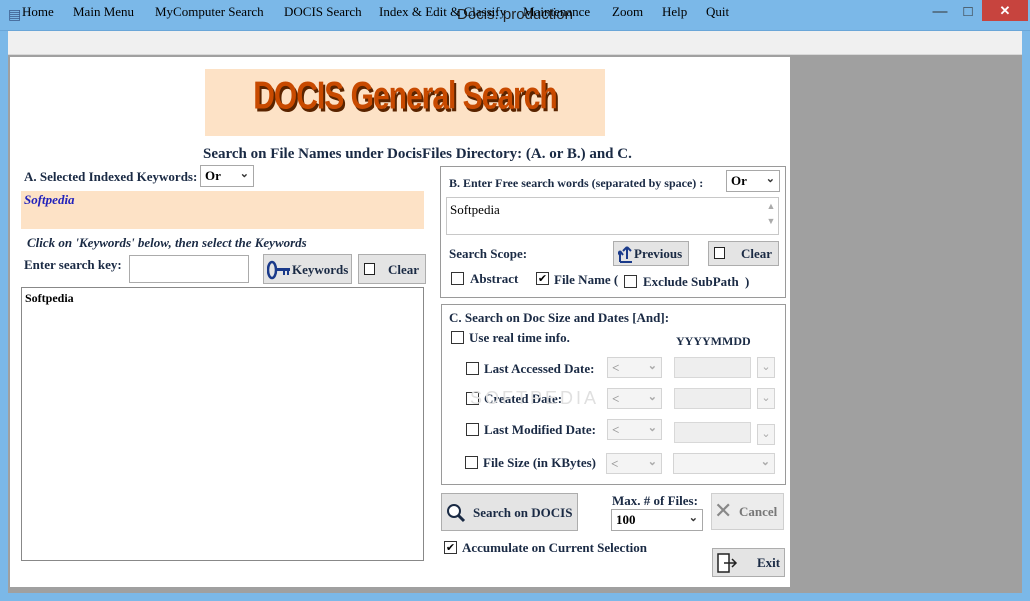 This screenshot has height=601, width=1030. I want to click on previous-button: Previous, so click(651, 253).